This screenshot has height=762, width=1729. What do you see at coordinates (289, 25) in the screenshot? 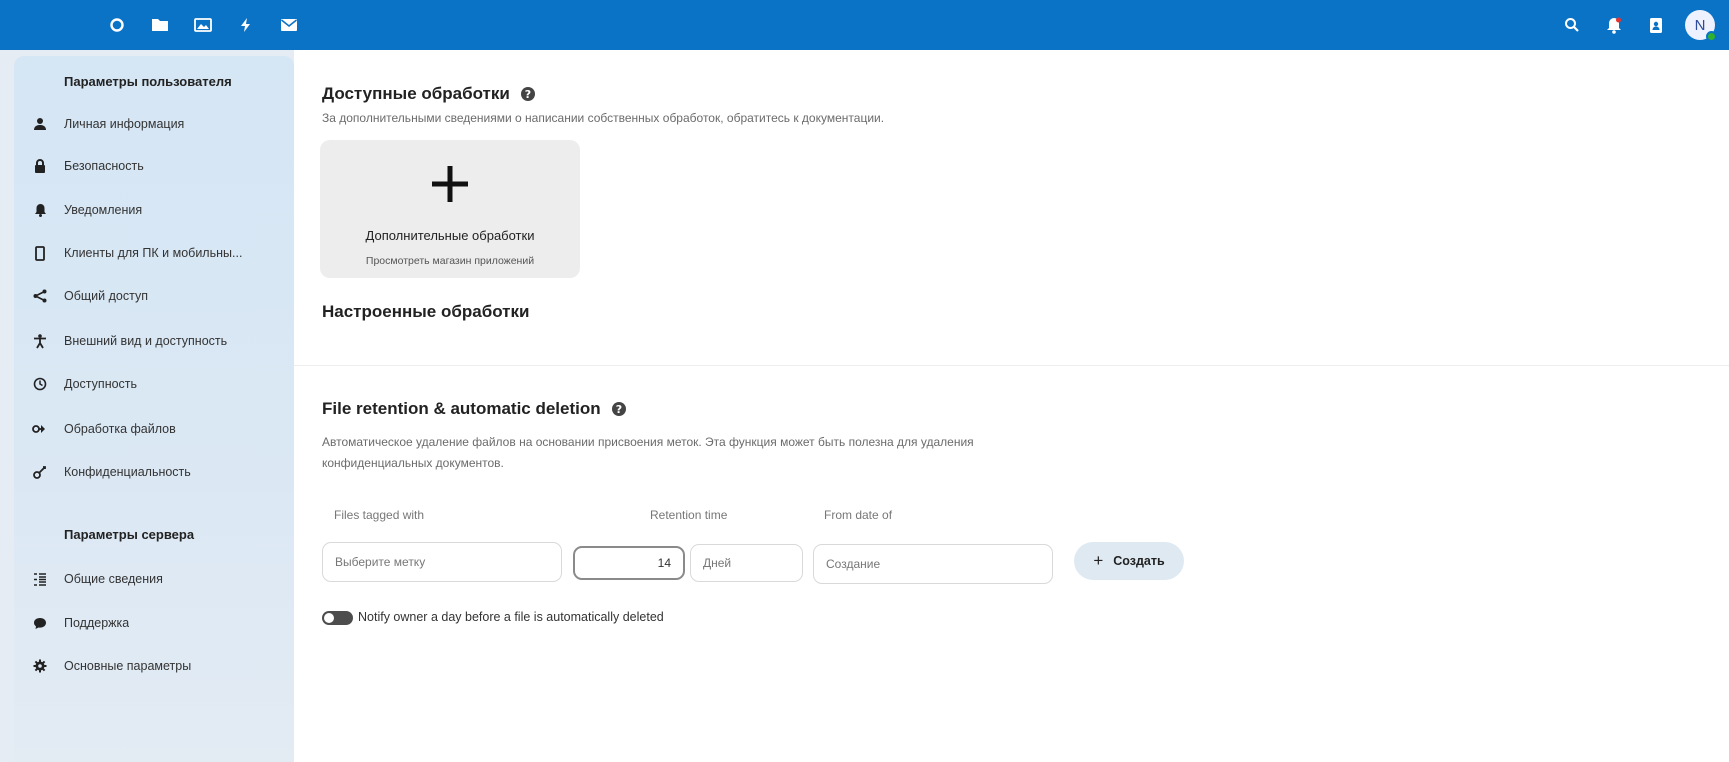
I see `mail-icon` at bounding box center [289, 25].